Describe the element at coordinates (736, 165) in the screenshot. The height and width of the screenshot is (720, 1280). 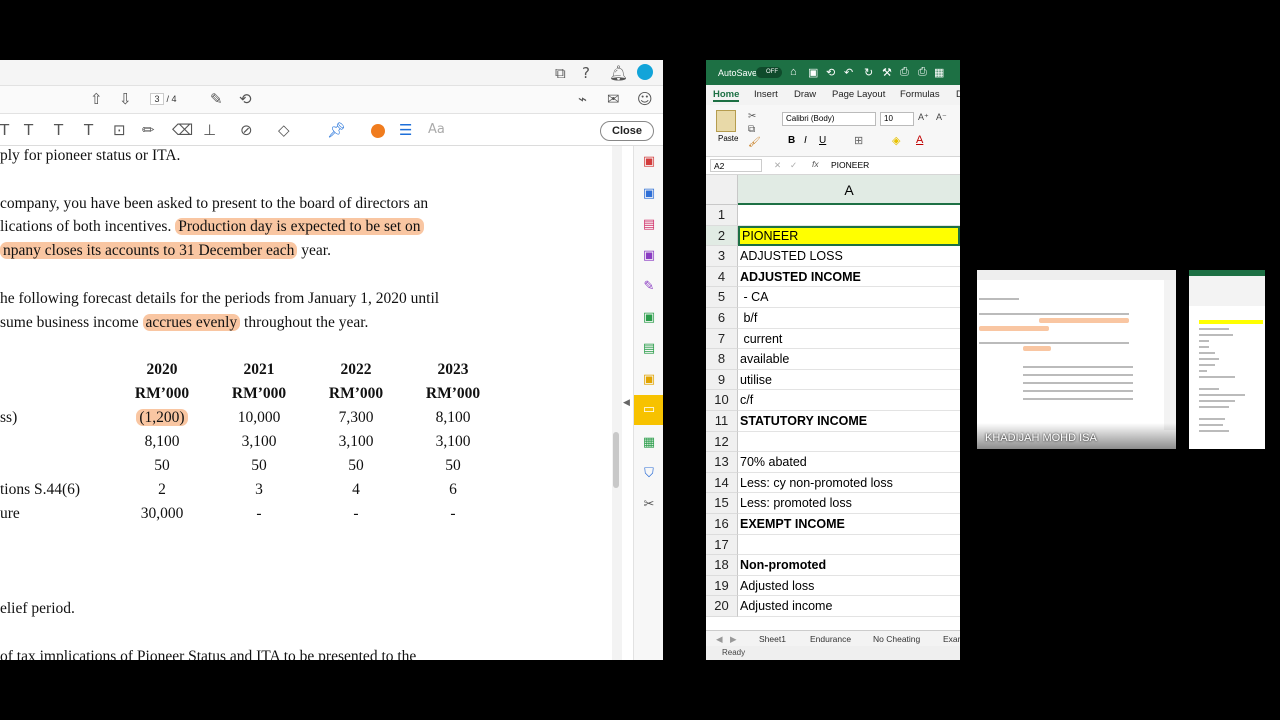
I see `name-box: A2` at that location.